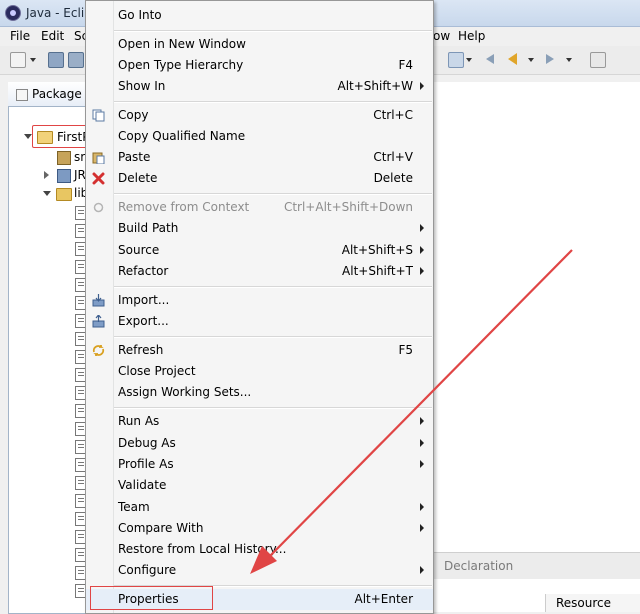 The width and height of the screenshot is (640, 614). What do you see at coordinates (151, 598) in the screenshot?
I see `properties-highlight-box` at bounding box center [151, 598].